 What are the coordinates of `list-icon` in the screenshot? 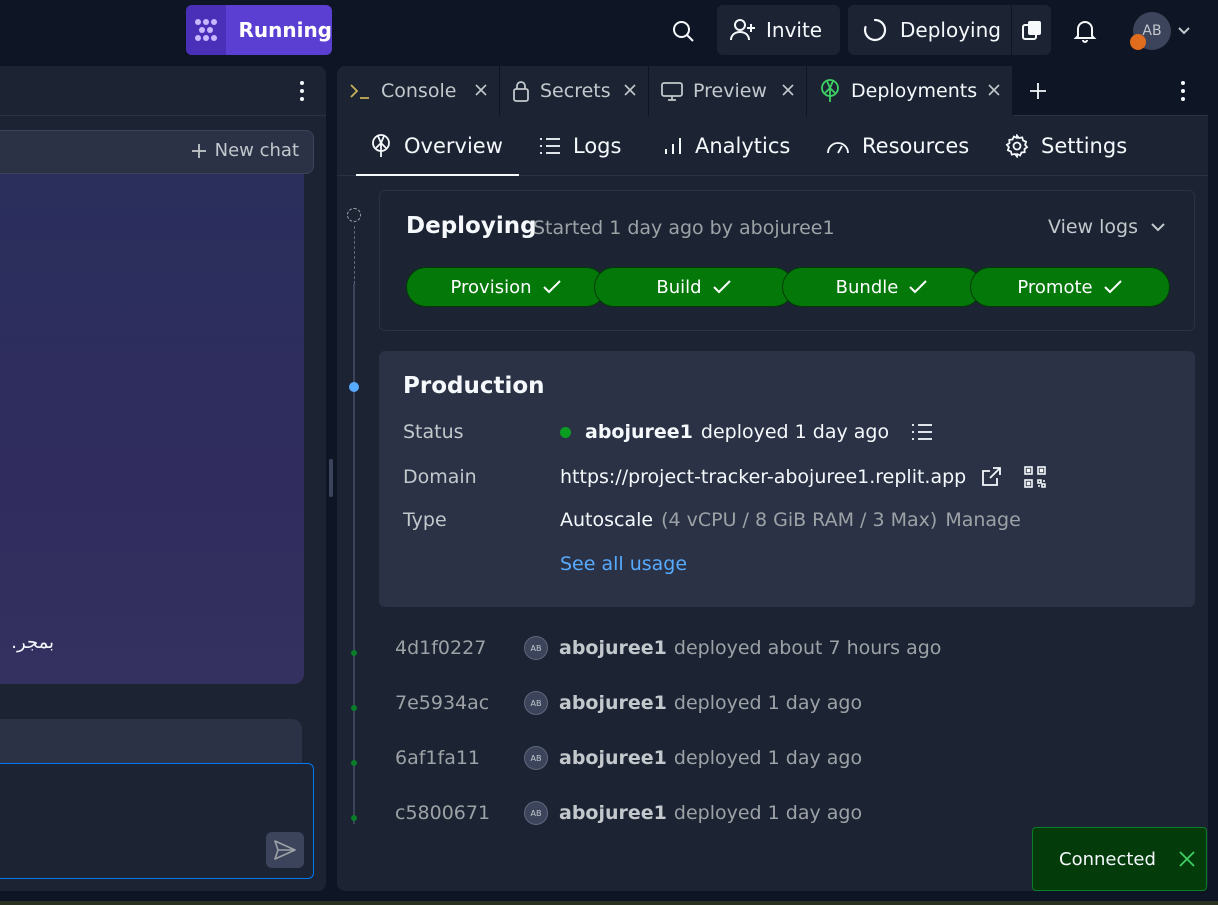 It's located at (922, 432).